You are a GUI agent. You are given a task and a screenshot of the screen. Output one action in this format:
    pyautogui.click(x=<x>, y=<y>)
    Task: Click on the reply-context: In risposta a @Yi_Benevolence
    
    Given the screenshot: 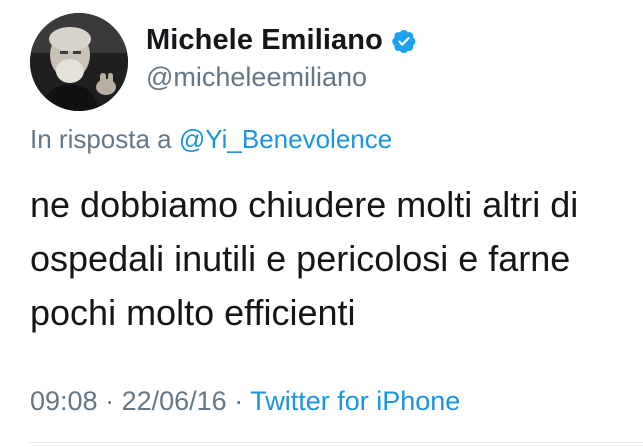 What is the action you would take?
    pyautogui.click(x=211, y=139)
    